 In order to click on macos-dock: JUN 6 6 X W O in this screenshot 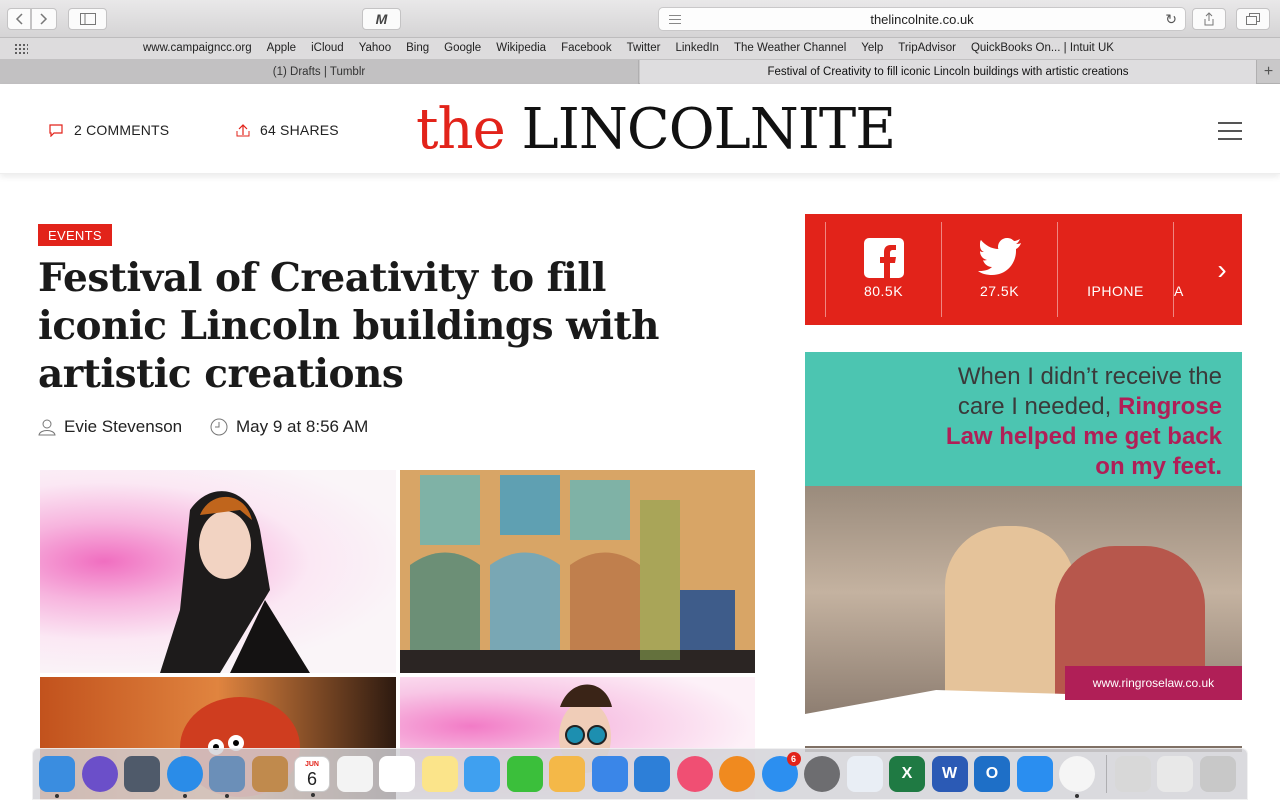, I will do `click(640, 774)`.